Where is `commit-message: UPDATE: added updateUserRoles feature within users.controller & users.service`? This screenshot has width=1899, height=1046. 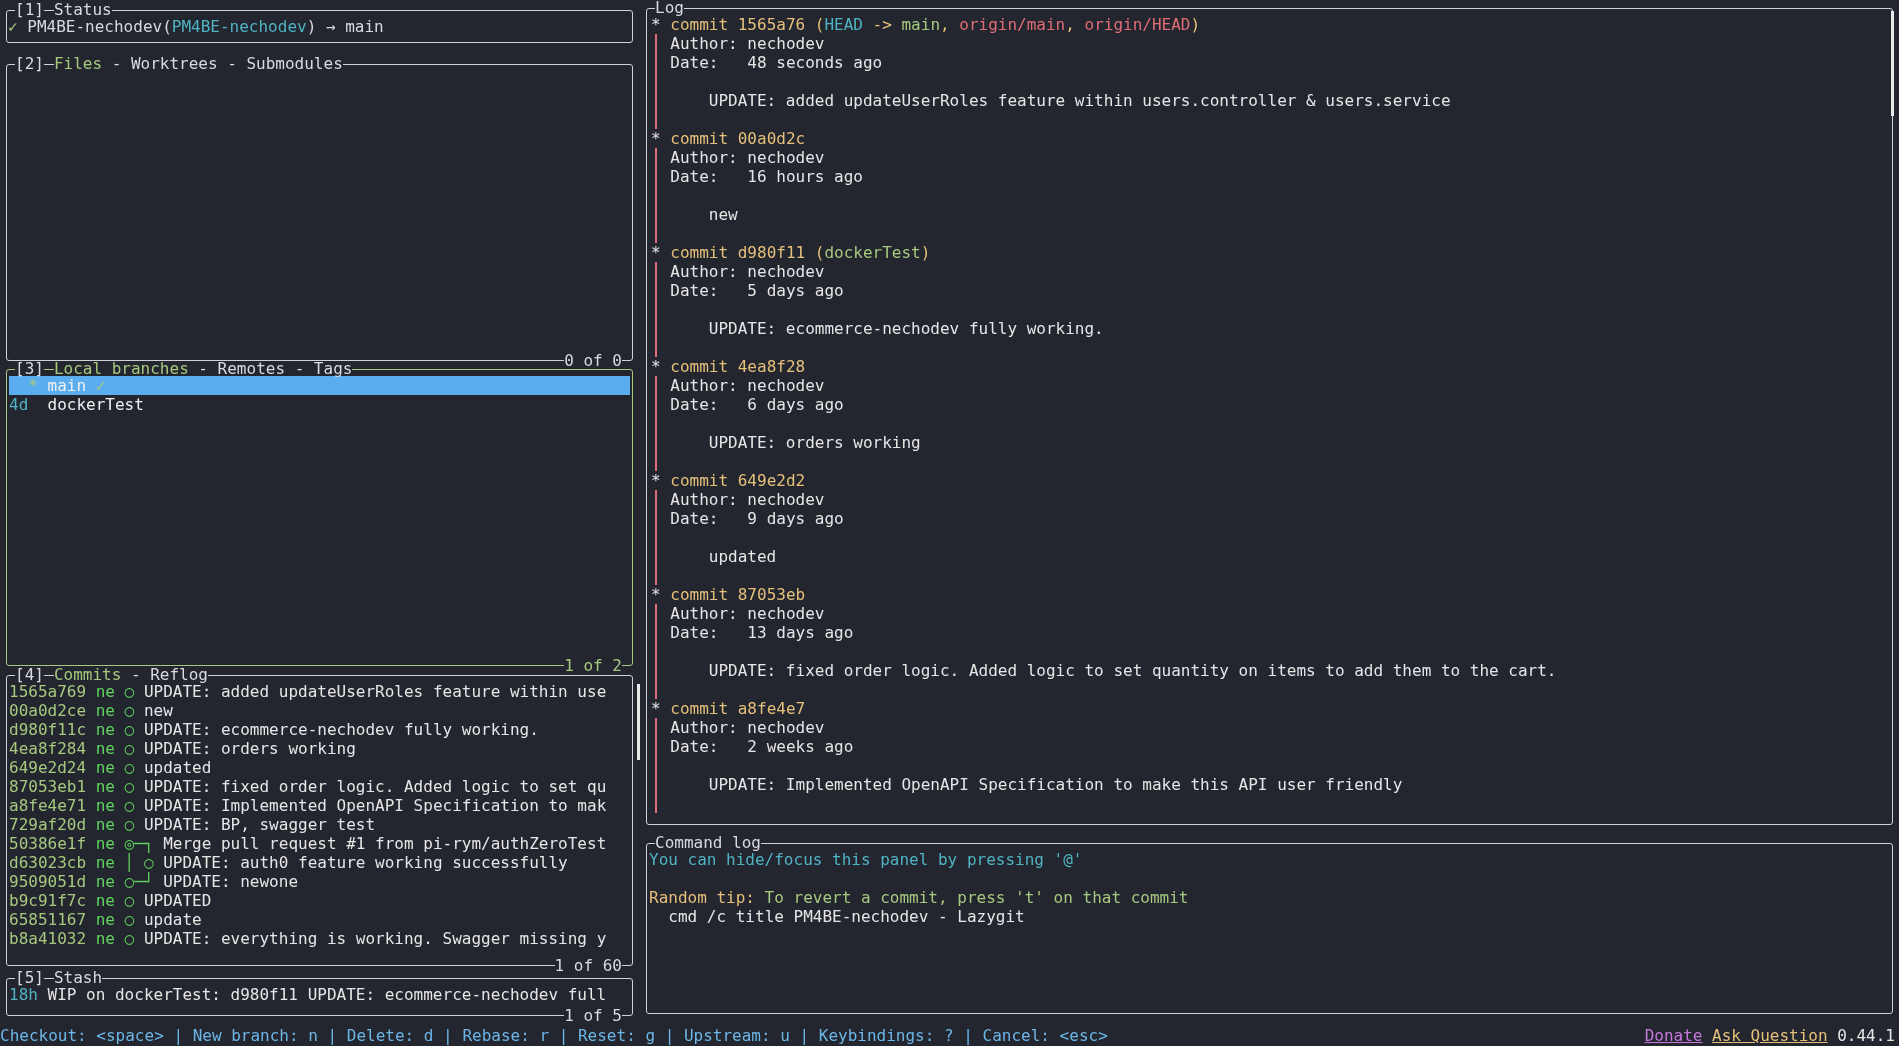
commit-message: UPDATE: added updateUserRoles feature within users.controller & users.service is located at coordinates (1079, 100).